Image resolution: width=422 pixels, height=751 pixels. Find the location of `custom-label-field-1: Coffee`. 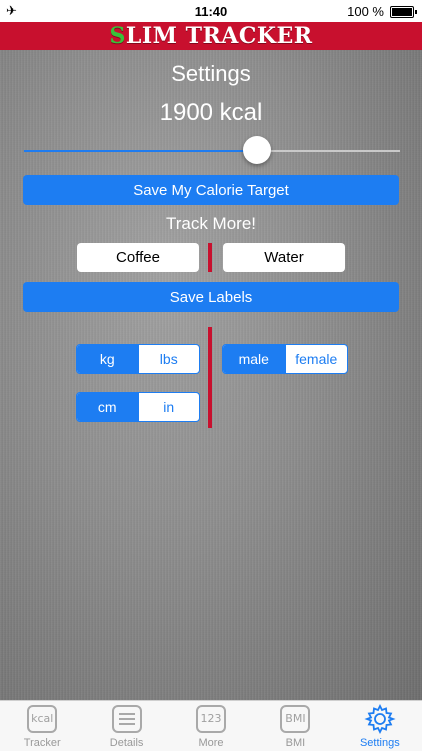

custom-label-field-1: Coffee is located at coordinates (138, 257).